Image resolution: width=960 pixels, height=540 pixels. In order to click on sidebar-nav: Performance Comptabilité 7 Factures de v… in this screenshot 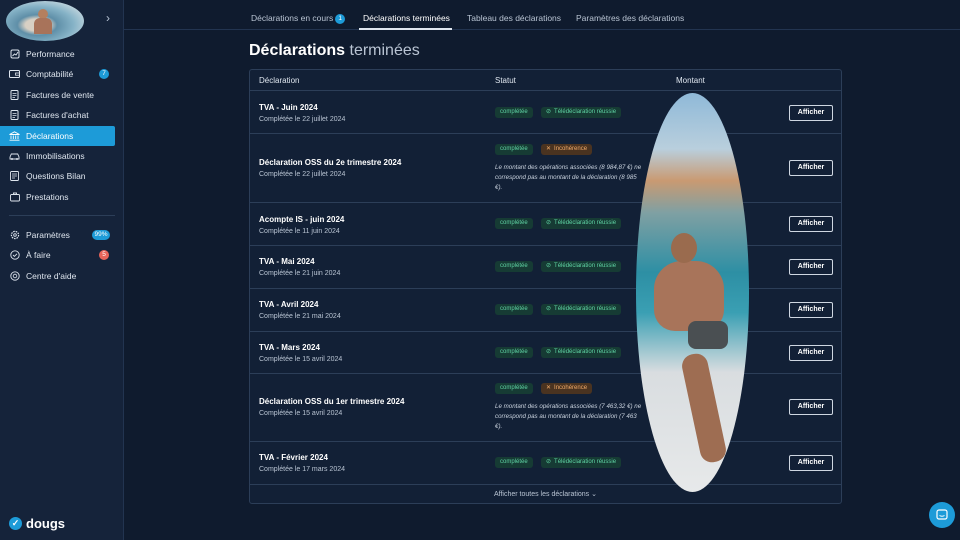, I will do `click(62, 165)`.